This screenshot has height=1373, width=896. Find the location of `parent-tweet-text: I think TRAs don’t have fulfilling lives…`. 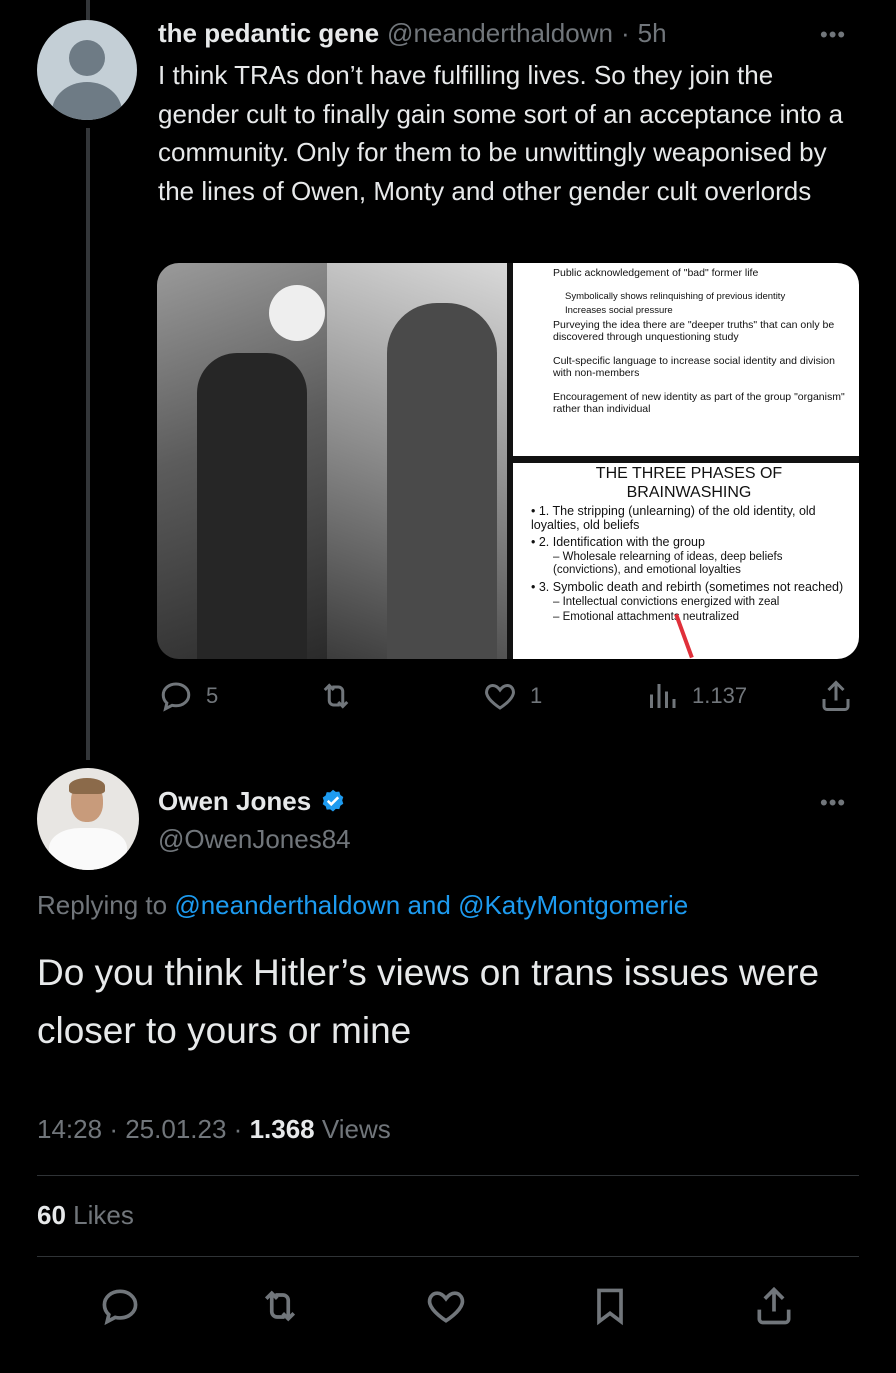

parent-tweet-text: I think TRAs don’t have fulfilling lives… is located at coordinates (501, 133).